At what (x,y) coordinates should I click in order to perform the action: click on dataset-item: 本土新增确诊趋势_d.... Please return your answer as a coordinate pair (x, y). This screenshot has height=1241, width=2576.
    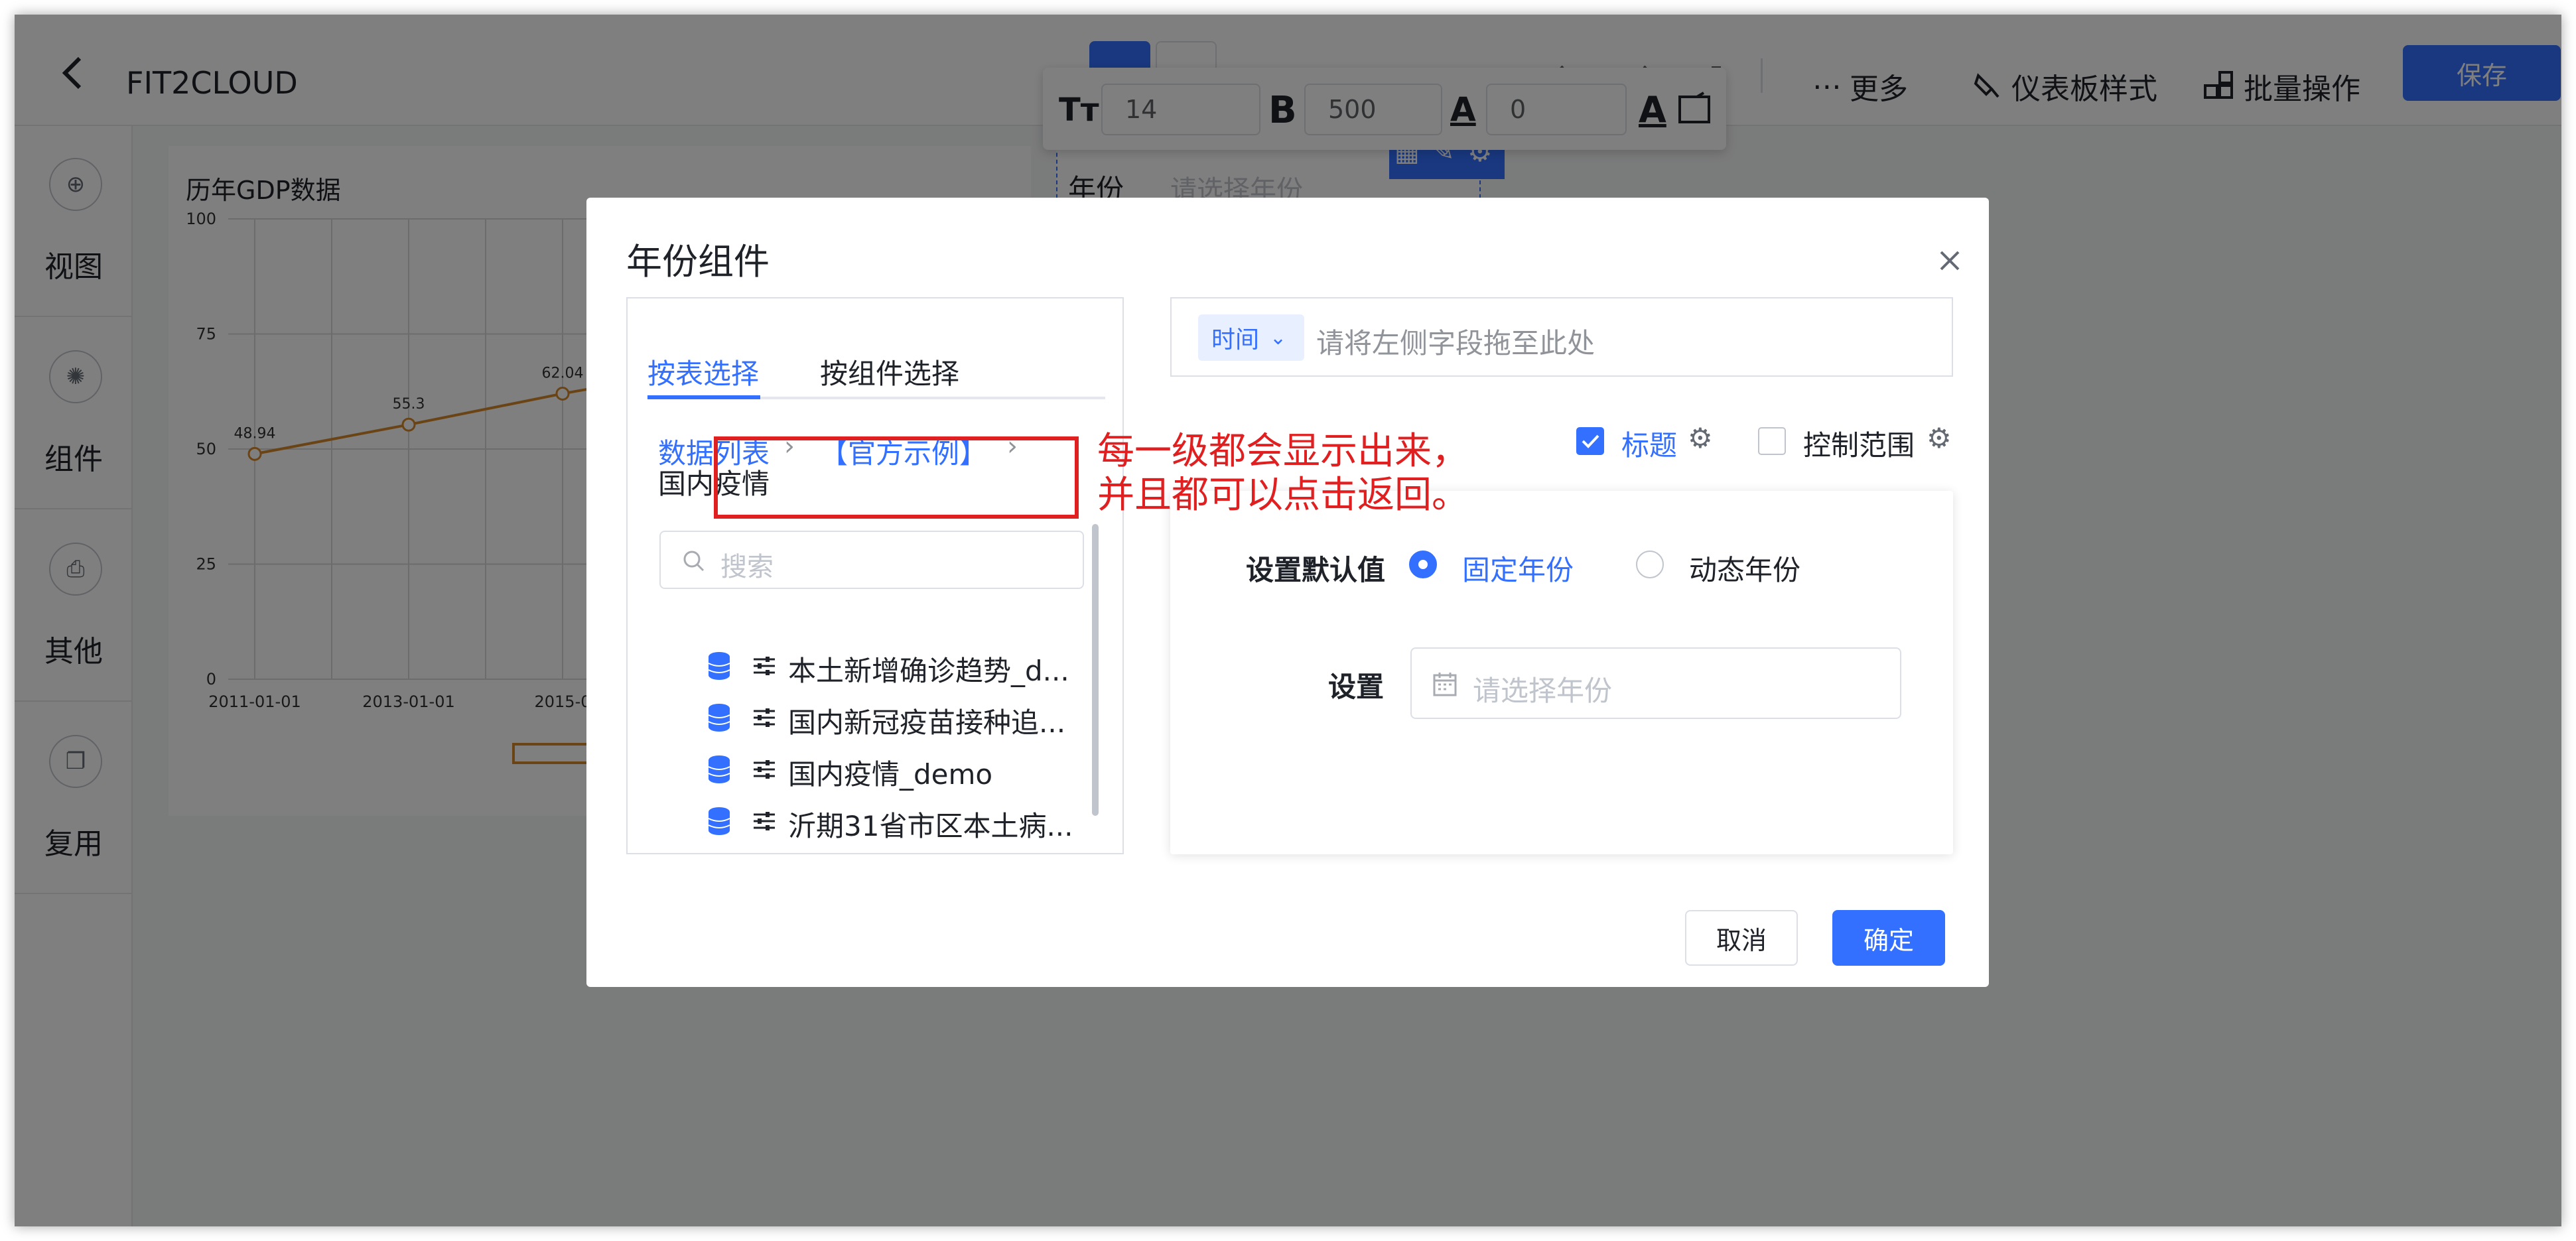
    Looking at the image, I should click on (899, 666).